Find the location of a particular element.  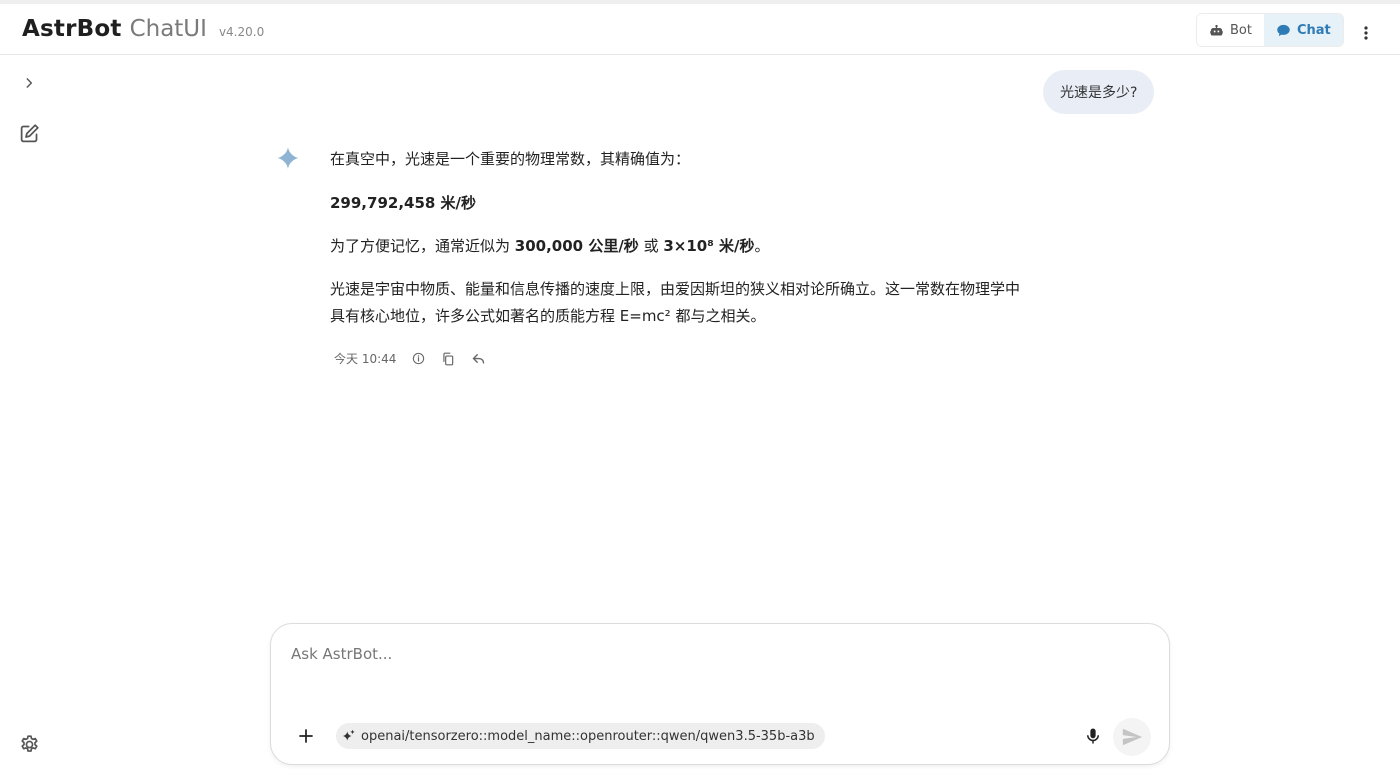

attach-button is located at coordinates (306, 736).